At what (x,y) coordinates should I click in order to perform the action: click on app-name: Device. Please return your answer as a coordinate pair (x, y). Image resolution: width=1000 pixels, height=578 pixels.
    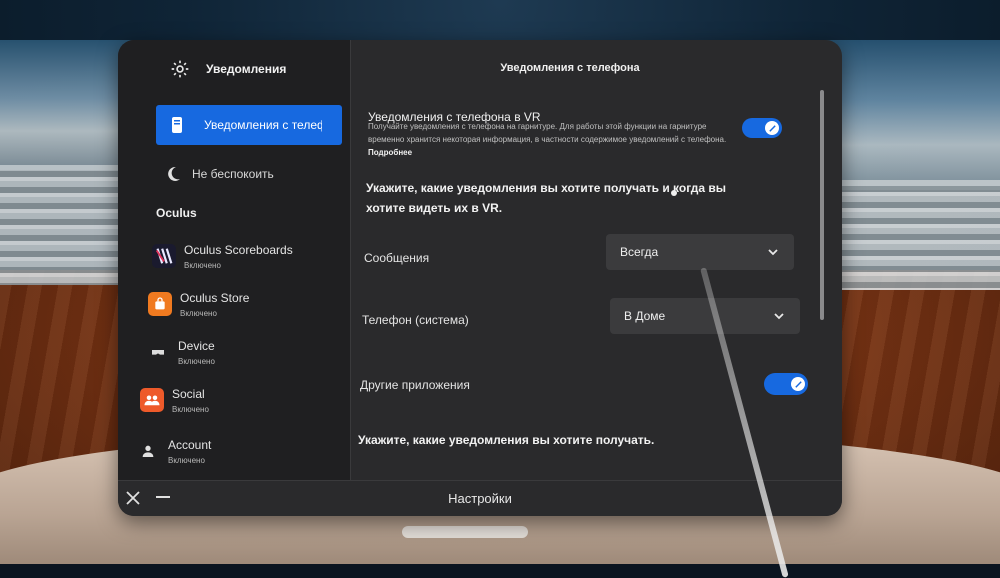
    Looking at the image, I should click on (196, 345).